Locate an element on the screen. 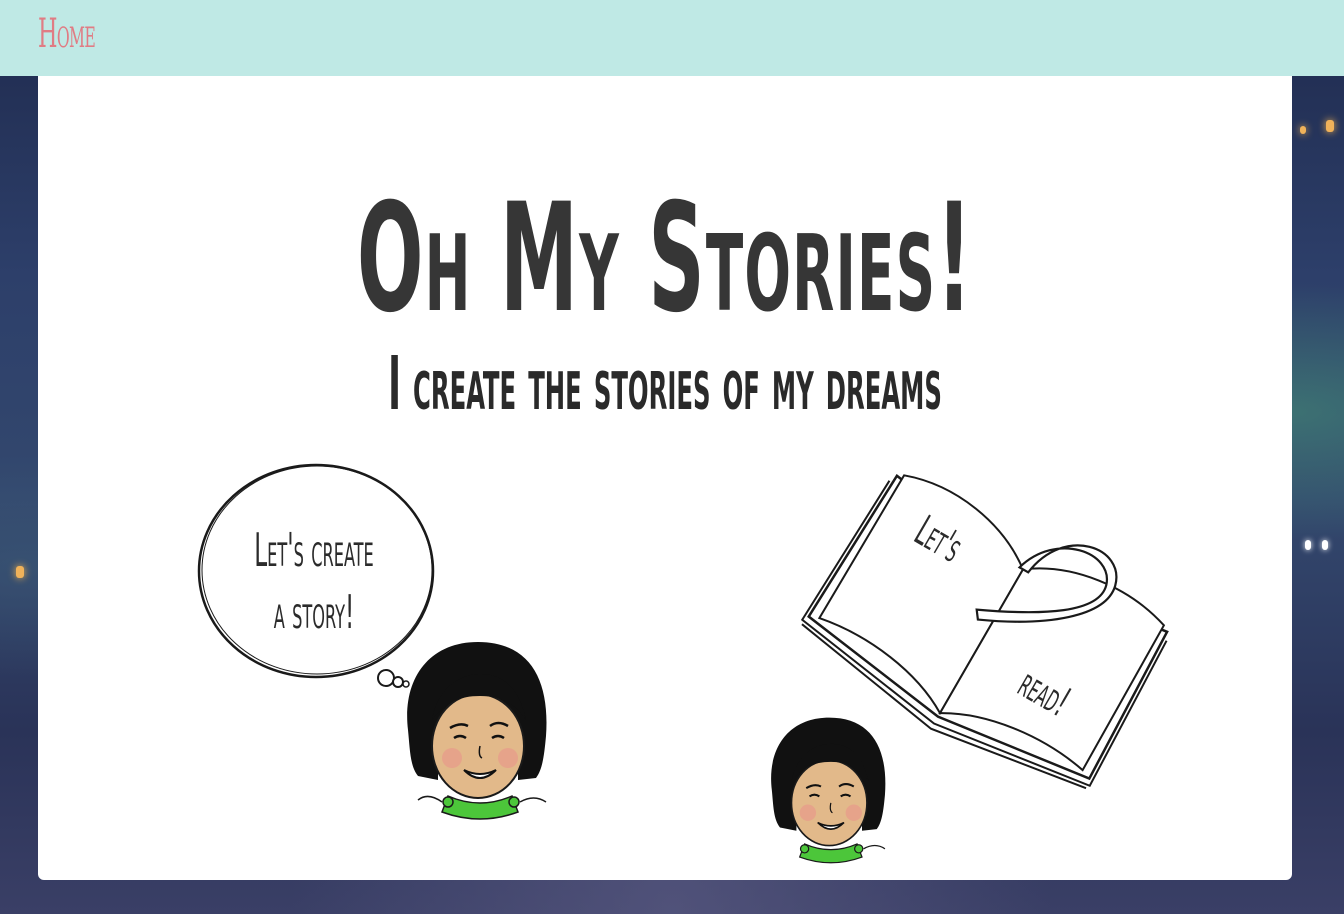 The height and width of the screenshot is (914, 1344). page-subtitle: I create the stories of my dreams is located at coordinates (665, 384).